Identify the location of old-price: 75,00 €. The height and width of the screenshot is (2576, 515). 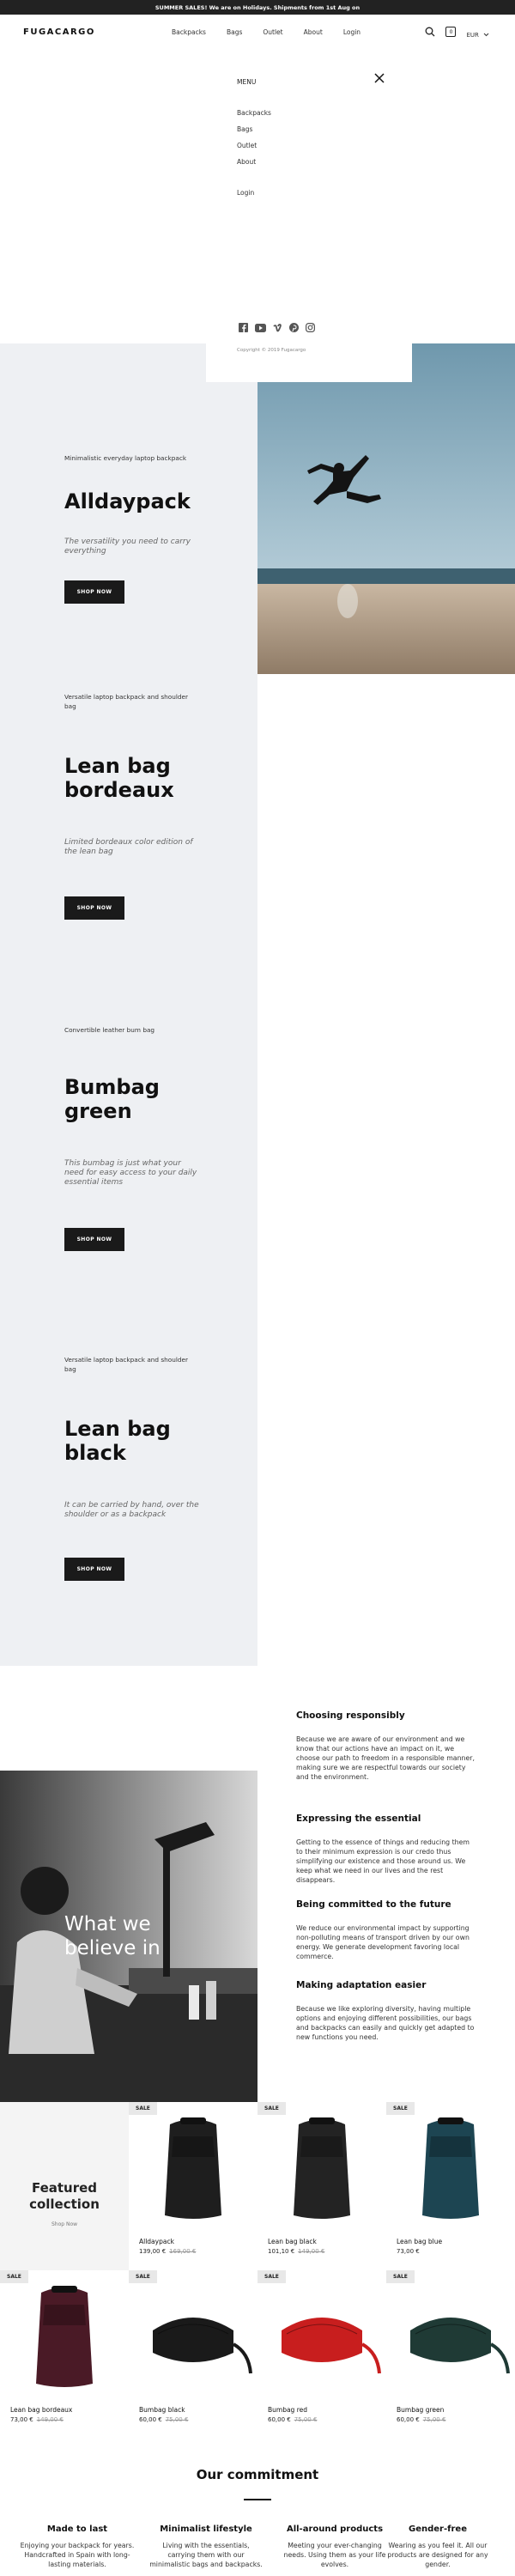
(177, 2419).